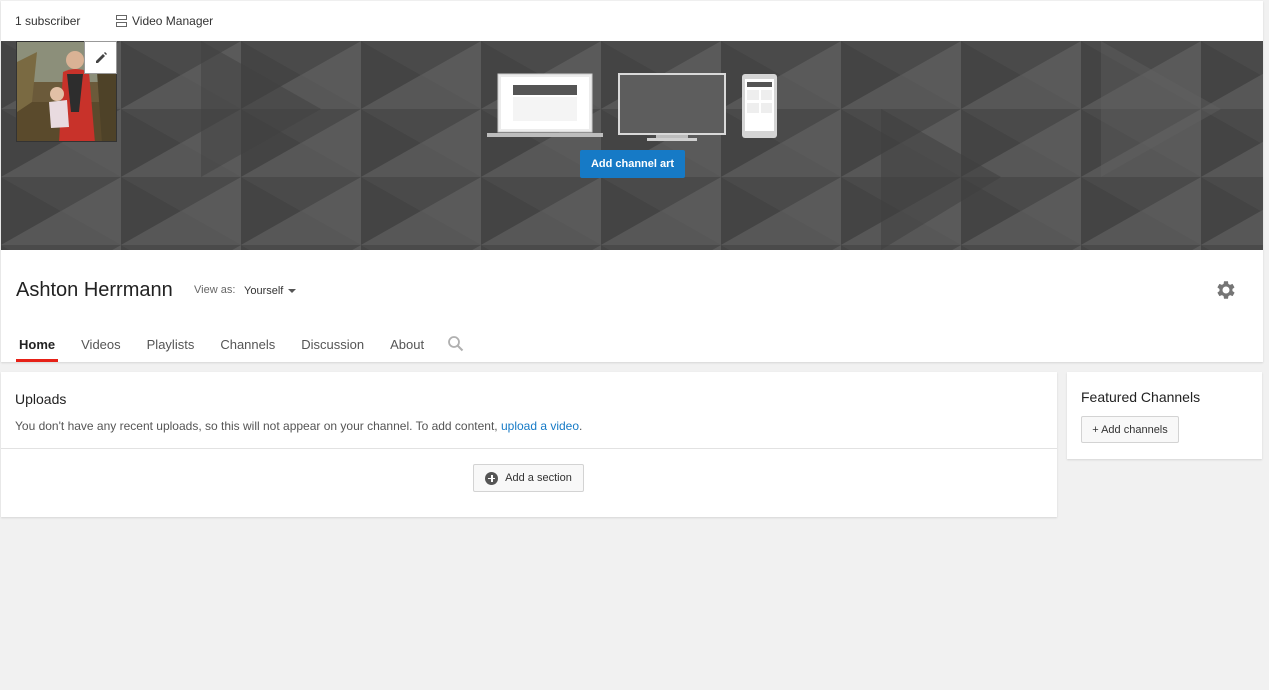 This screenshot has width=1269, height=690. I want to click on chevron-down-icon, so click(292, 291).